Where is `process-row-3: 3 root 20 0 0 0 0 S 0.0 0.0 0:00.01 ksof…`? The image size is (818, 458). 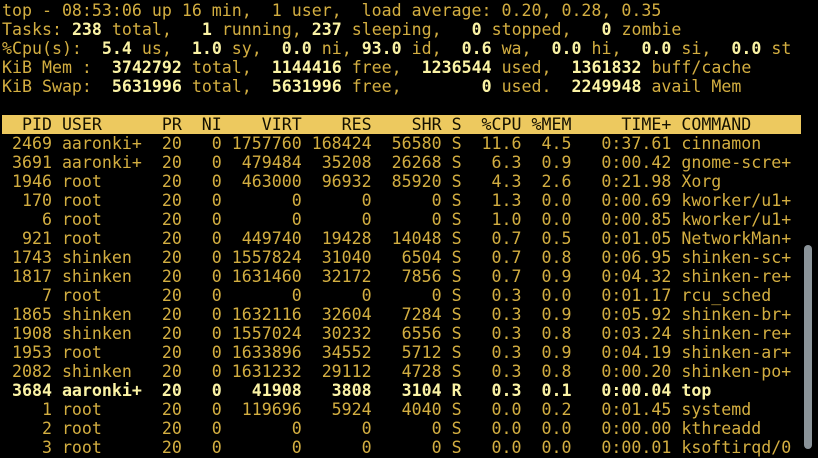 process-row-3: 3 root 20 0 0 0 0 S 0.0 0.0 0:00.01 ksof… is located at coordinates (402, 447).